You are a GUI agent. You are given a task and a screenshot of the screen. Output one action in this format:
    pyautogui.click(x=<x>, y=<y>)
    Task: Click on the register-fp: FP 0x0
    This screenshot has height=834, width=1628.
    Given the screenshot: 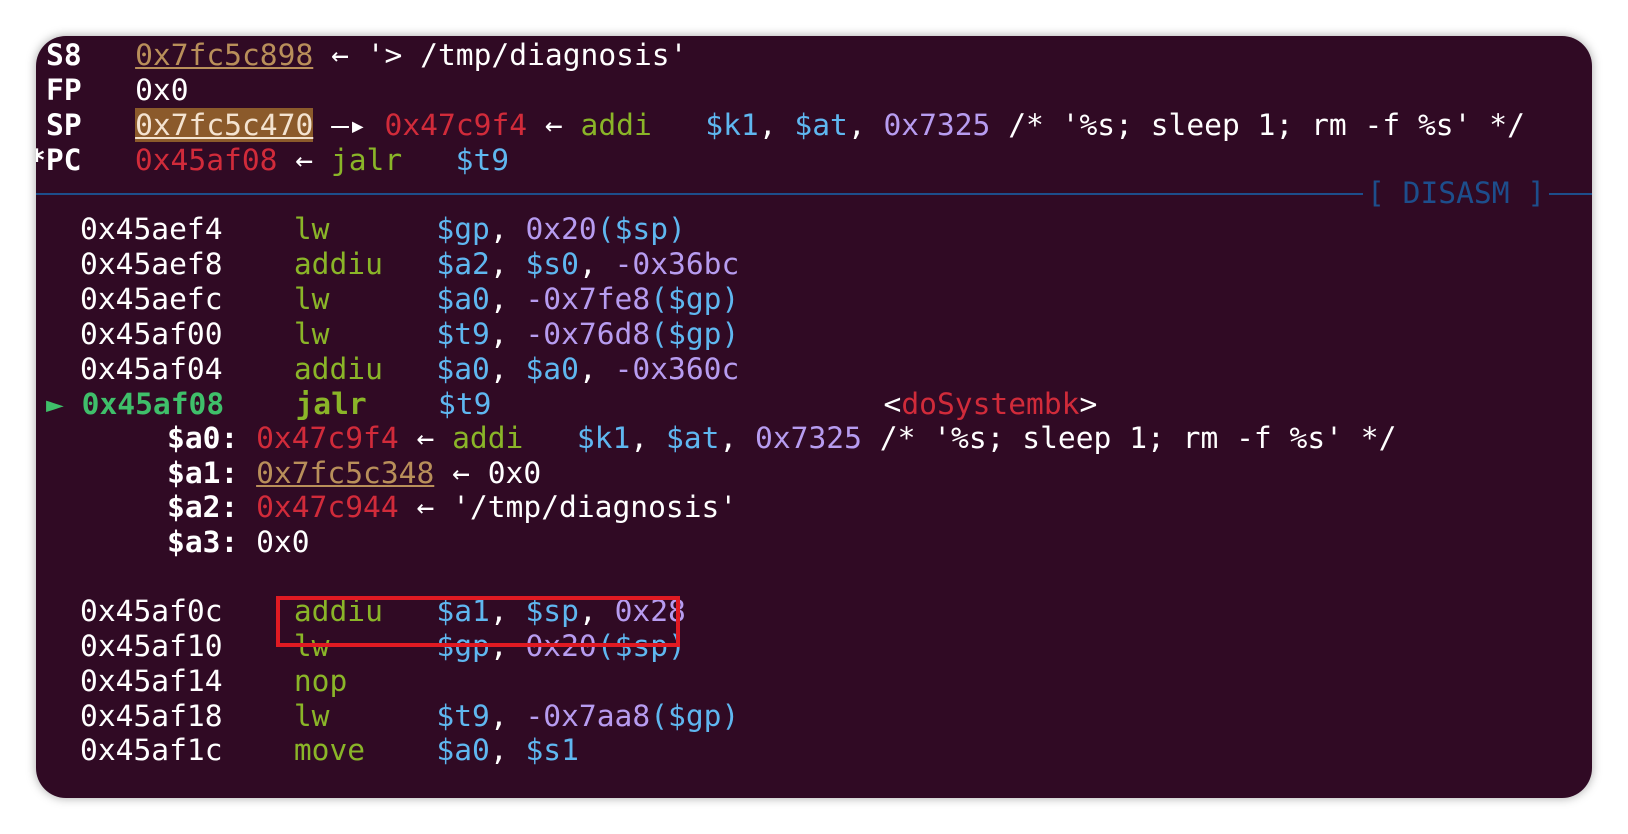 What is the action you would take?
    pyautogui.click(x=117, y=90)
    